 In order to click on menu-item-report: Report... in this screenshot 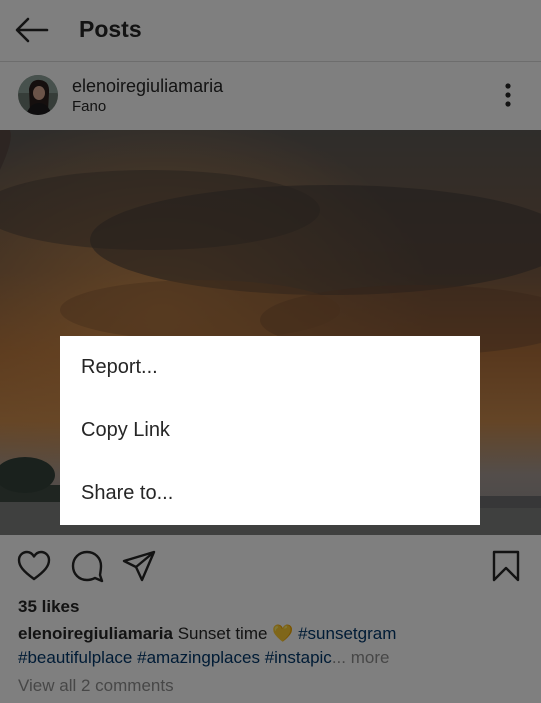, I will do `click(270, 367)`.